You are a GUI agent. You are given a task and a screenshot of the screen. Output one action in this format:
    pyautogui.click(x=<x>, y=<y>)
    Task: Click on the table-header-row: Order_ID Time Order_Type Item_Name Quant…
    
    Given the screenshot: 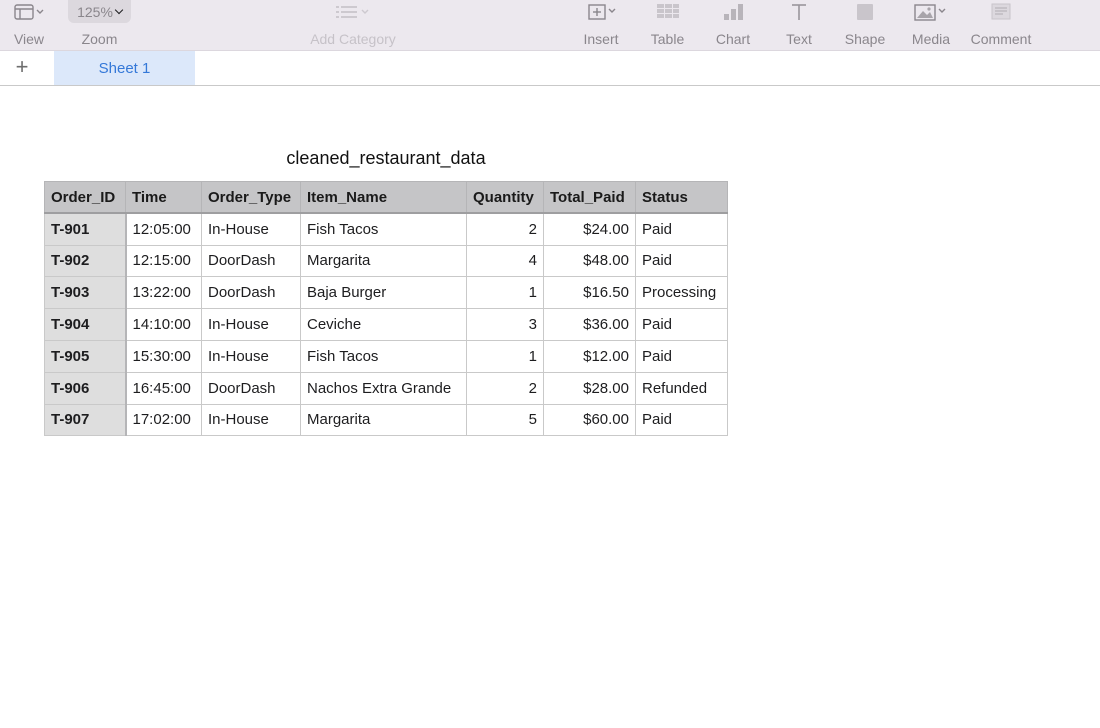 What is the action you would take?
    pyautogui.click(x=386, y=198)
    